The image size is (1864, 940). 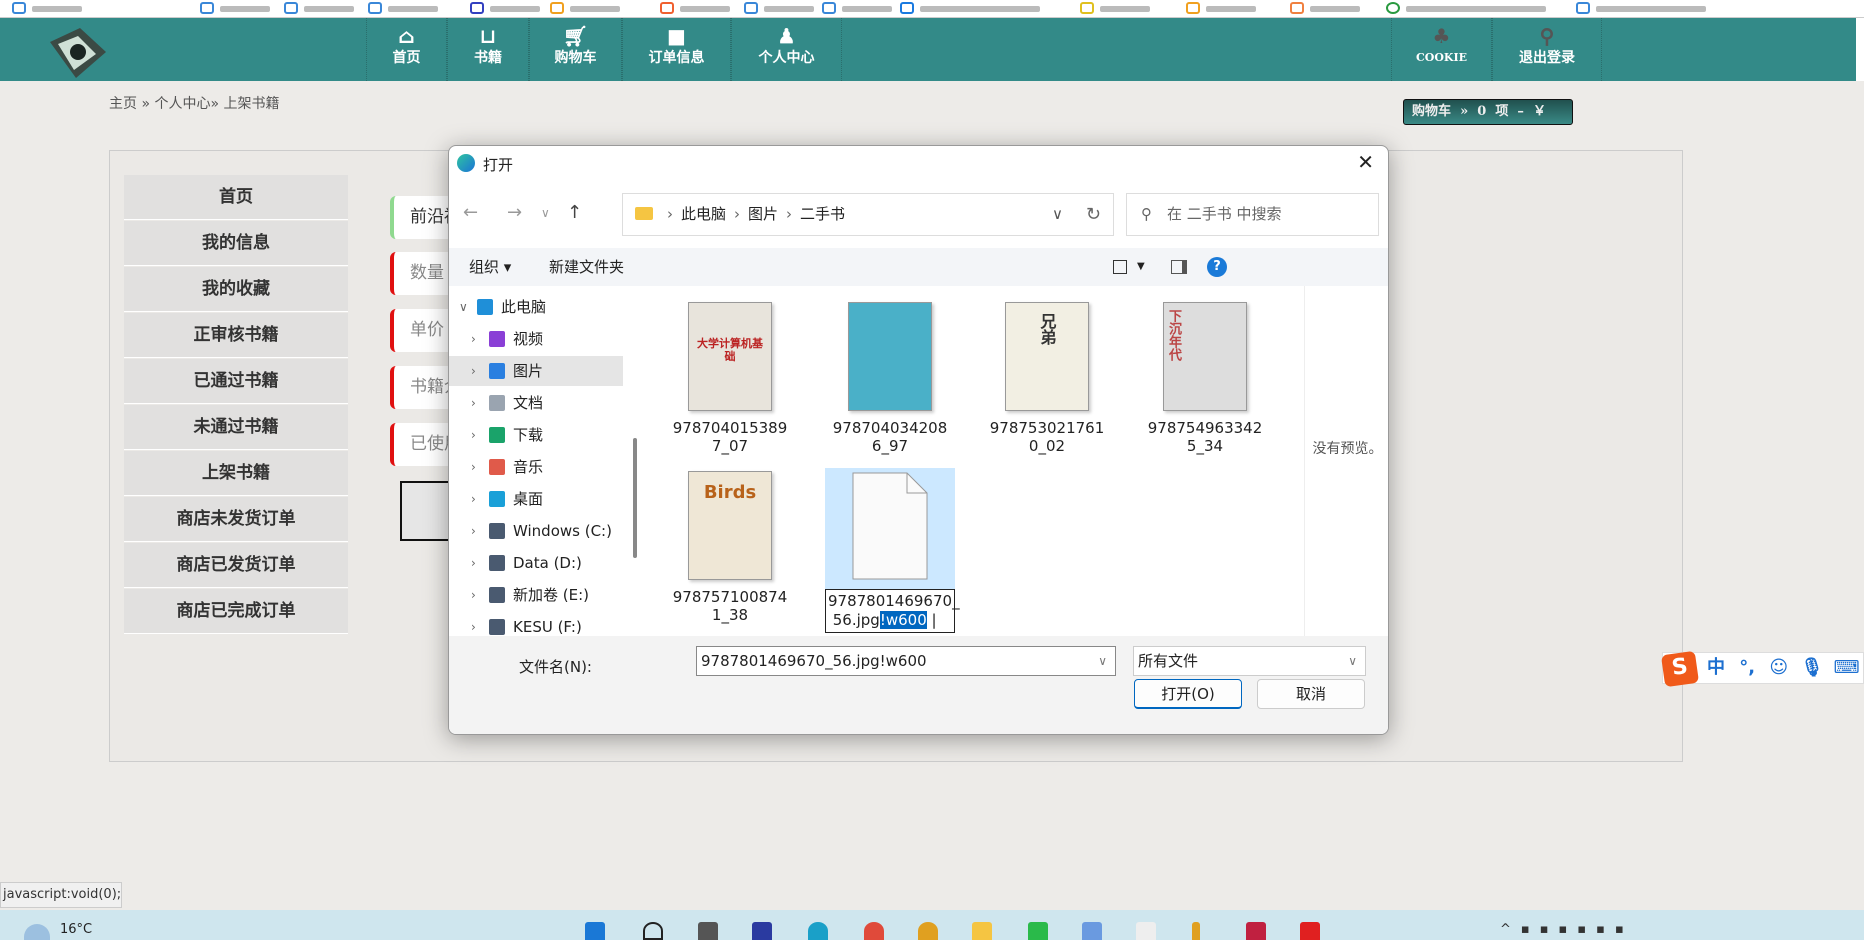 I want to click on sidebar-item-completed: 商店已完成订单, so click(x=236, y=611).